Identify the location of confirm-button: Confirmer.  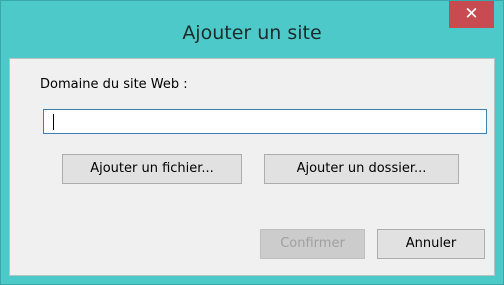
(312, 244).